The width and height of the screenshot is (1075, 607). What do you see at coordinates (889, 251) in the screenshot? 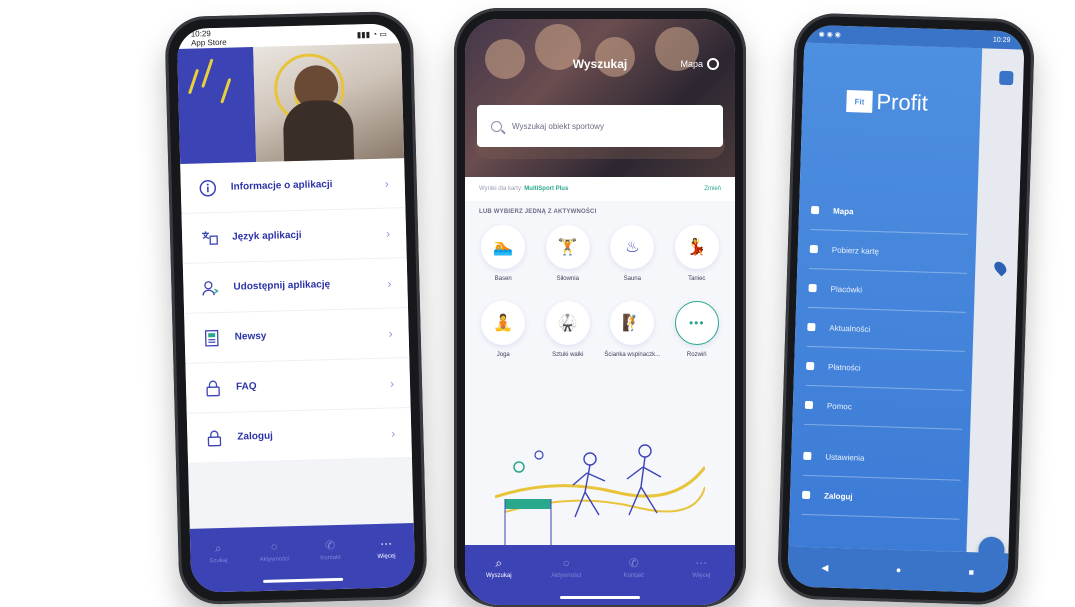
I see `drawer-item-get-card: Pobierz kartę` at bounding box center [889, 251].